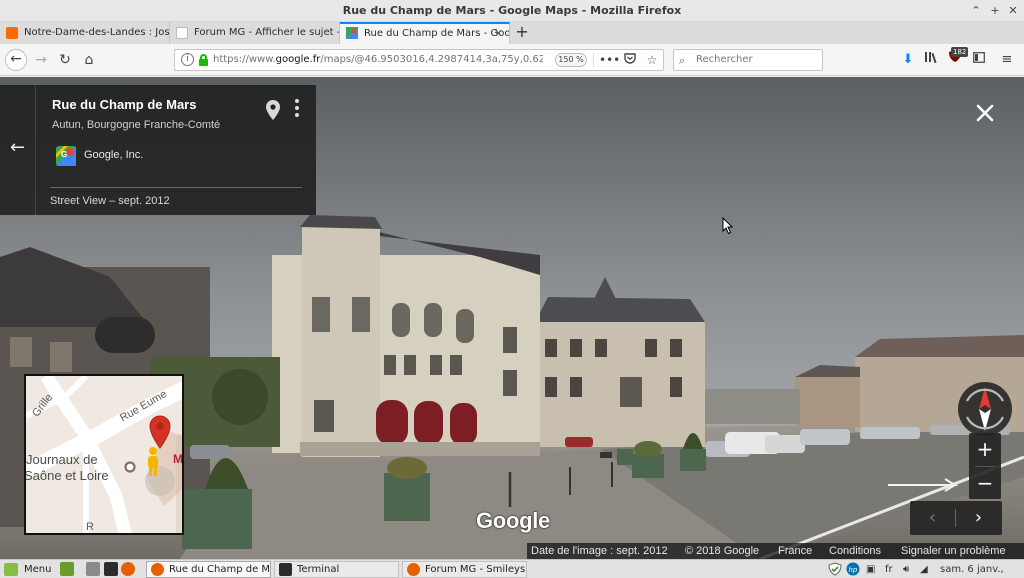 This screenshot has width=1024, height=578. Describe the element at coordinates (985, 466) in the screenshot. I see `zoom-controls: + −` at that location.